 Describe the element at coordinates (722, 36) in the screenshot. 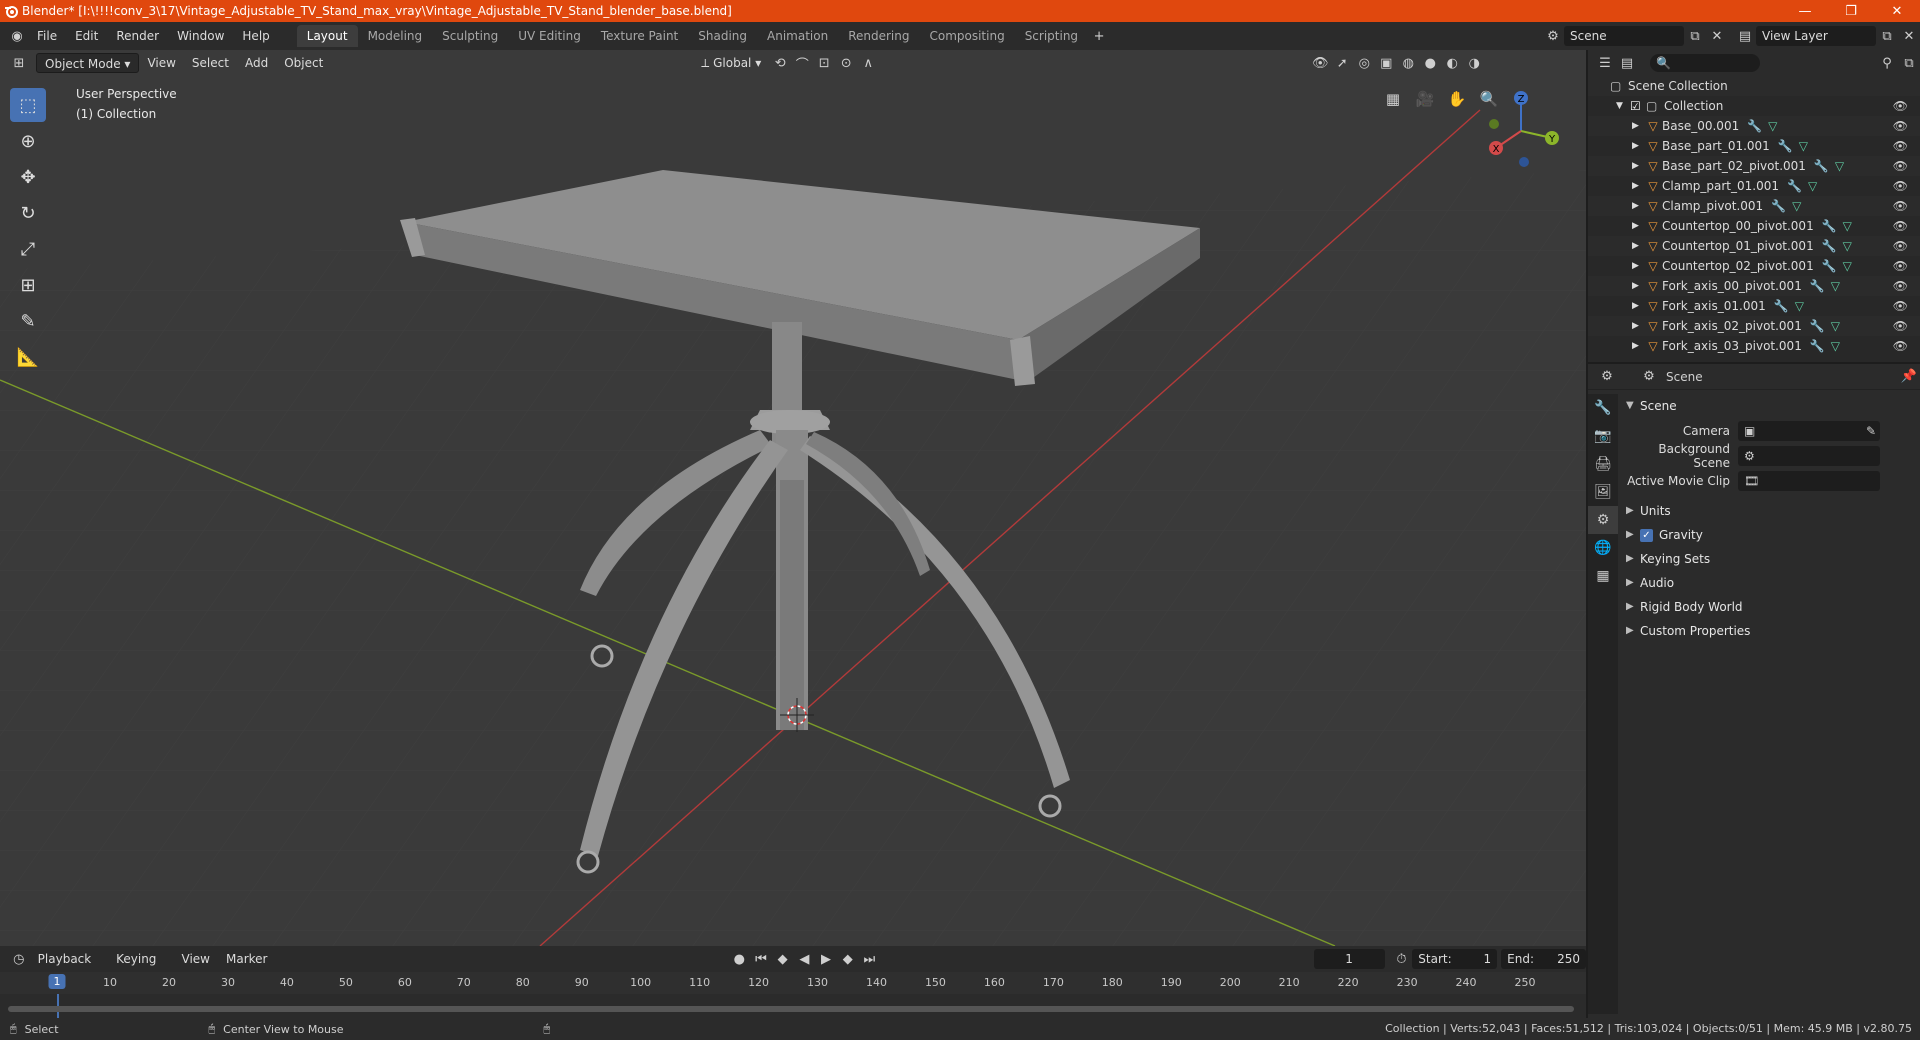

I see `tab-shading: Shading` at that location.